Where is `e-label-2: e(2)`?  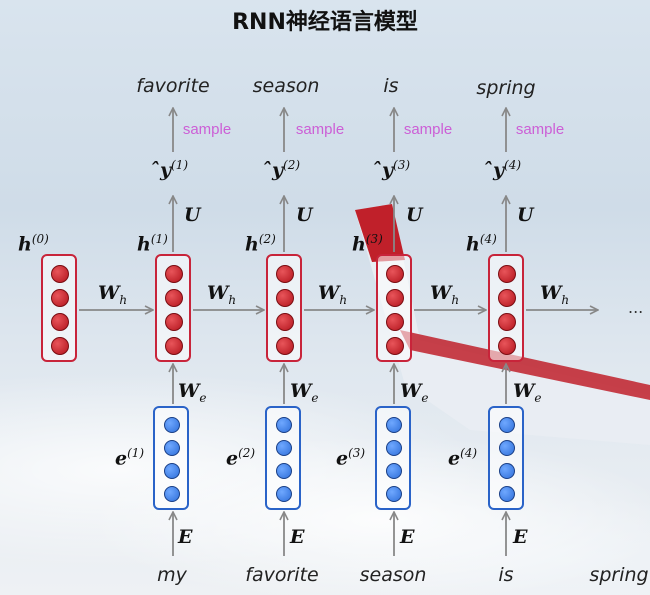 e-label-2: e(2) is located at coordinates (241, 458).